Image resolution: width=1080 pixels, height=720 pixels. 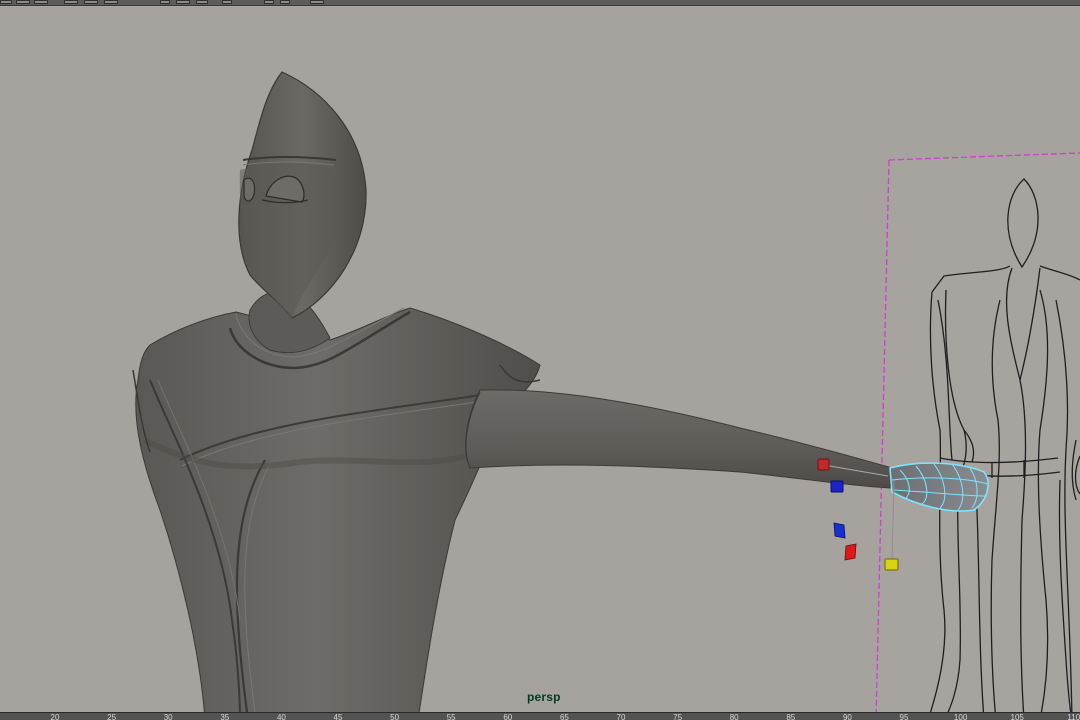 What do you see at coordinates (285, 2) in the screenshot?
I see `render-settings-icon` at bounding box center [285, 2].